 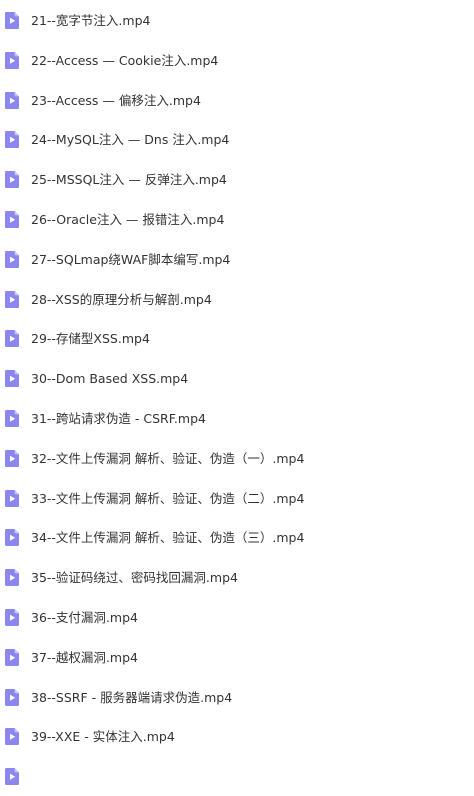 What do you see at coordinates (237, 418) in the screenshot?
I see `file-row: 31--跨站请求伪造 - CSRF.mp4` at bounding box center [237, 418].